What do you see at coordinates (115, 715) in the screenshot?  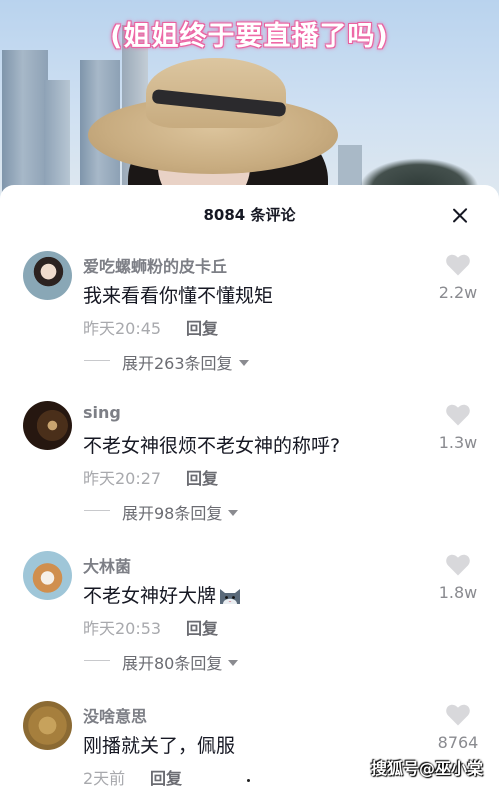 I see `comment-username: 没啥意思` at bounding box center [115, 715].